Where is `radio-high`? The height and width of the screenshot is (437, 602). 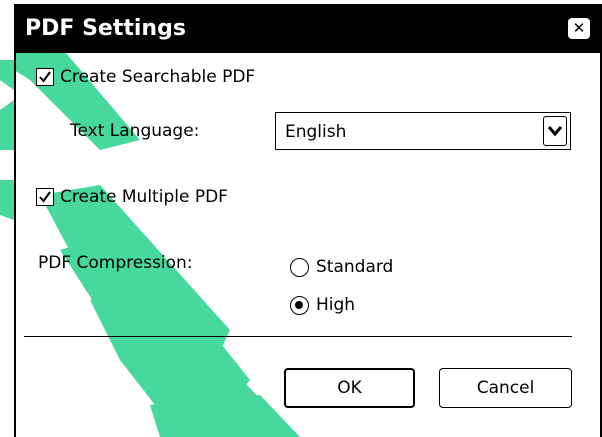
radio-high is located at coordinates (299, 305).